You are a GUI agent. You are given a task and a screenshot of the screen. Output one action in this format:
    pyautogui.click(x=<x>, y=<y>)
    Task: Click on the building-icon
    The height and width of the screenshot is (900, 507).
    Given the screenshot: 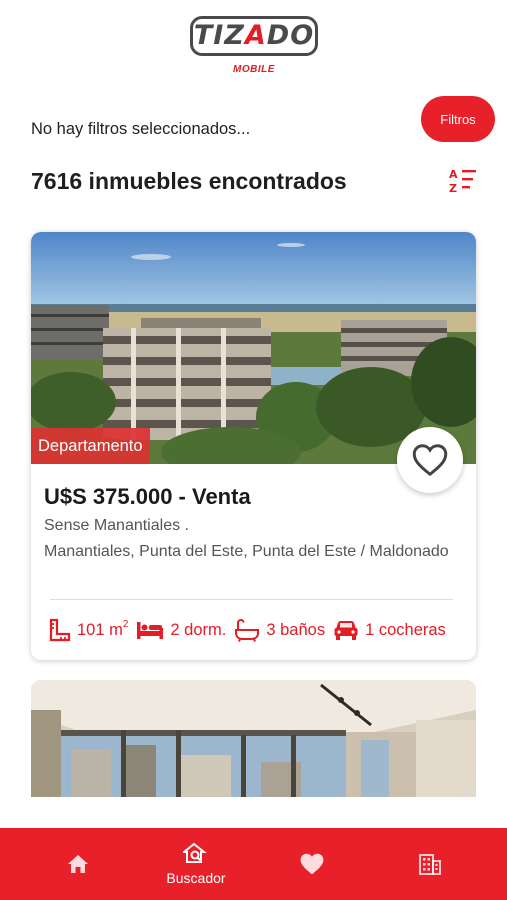 What is the action you would take?
    pyautogui.click(x=430, y=864)
    